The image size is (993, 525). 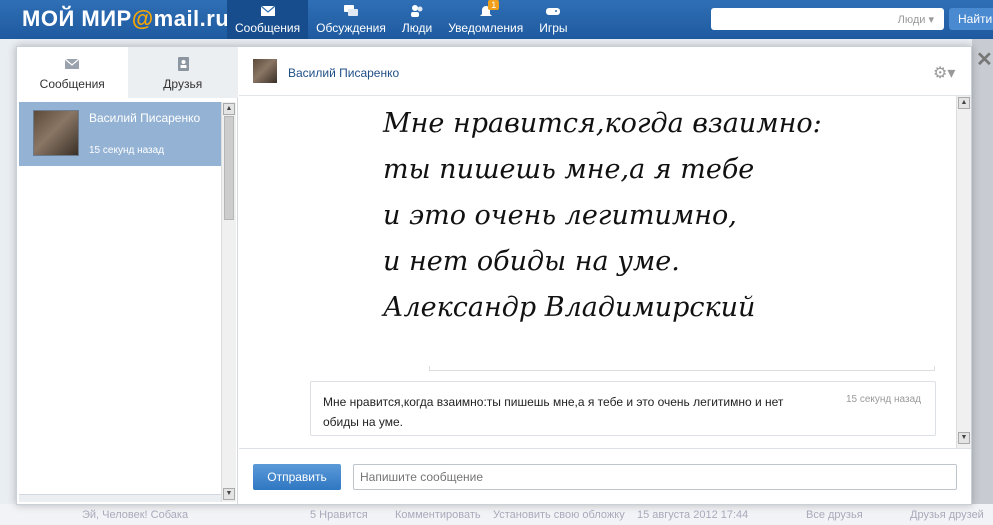 I want to click on contact-name: Василий Писаренко, so click(x=145, y=118).